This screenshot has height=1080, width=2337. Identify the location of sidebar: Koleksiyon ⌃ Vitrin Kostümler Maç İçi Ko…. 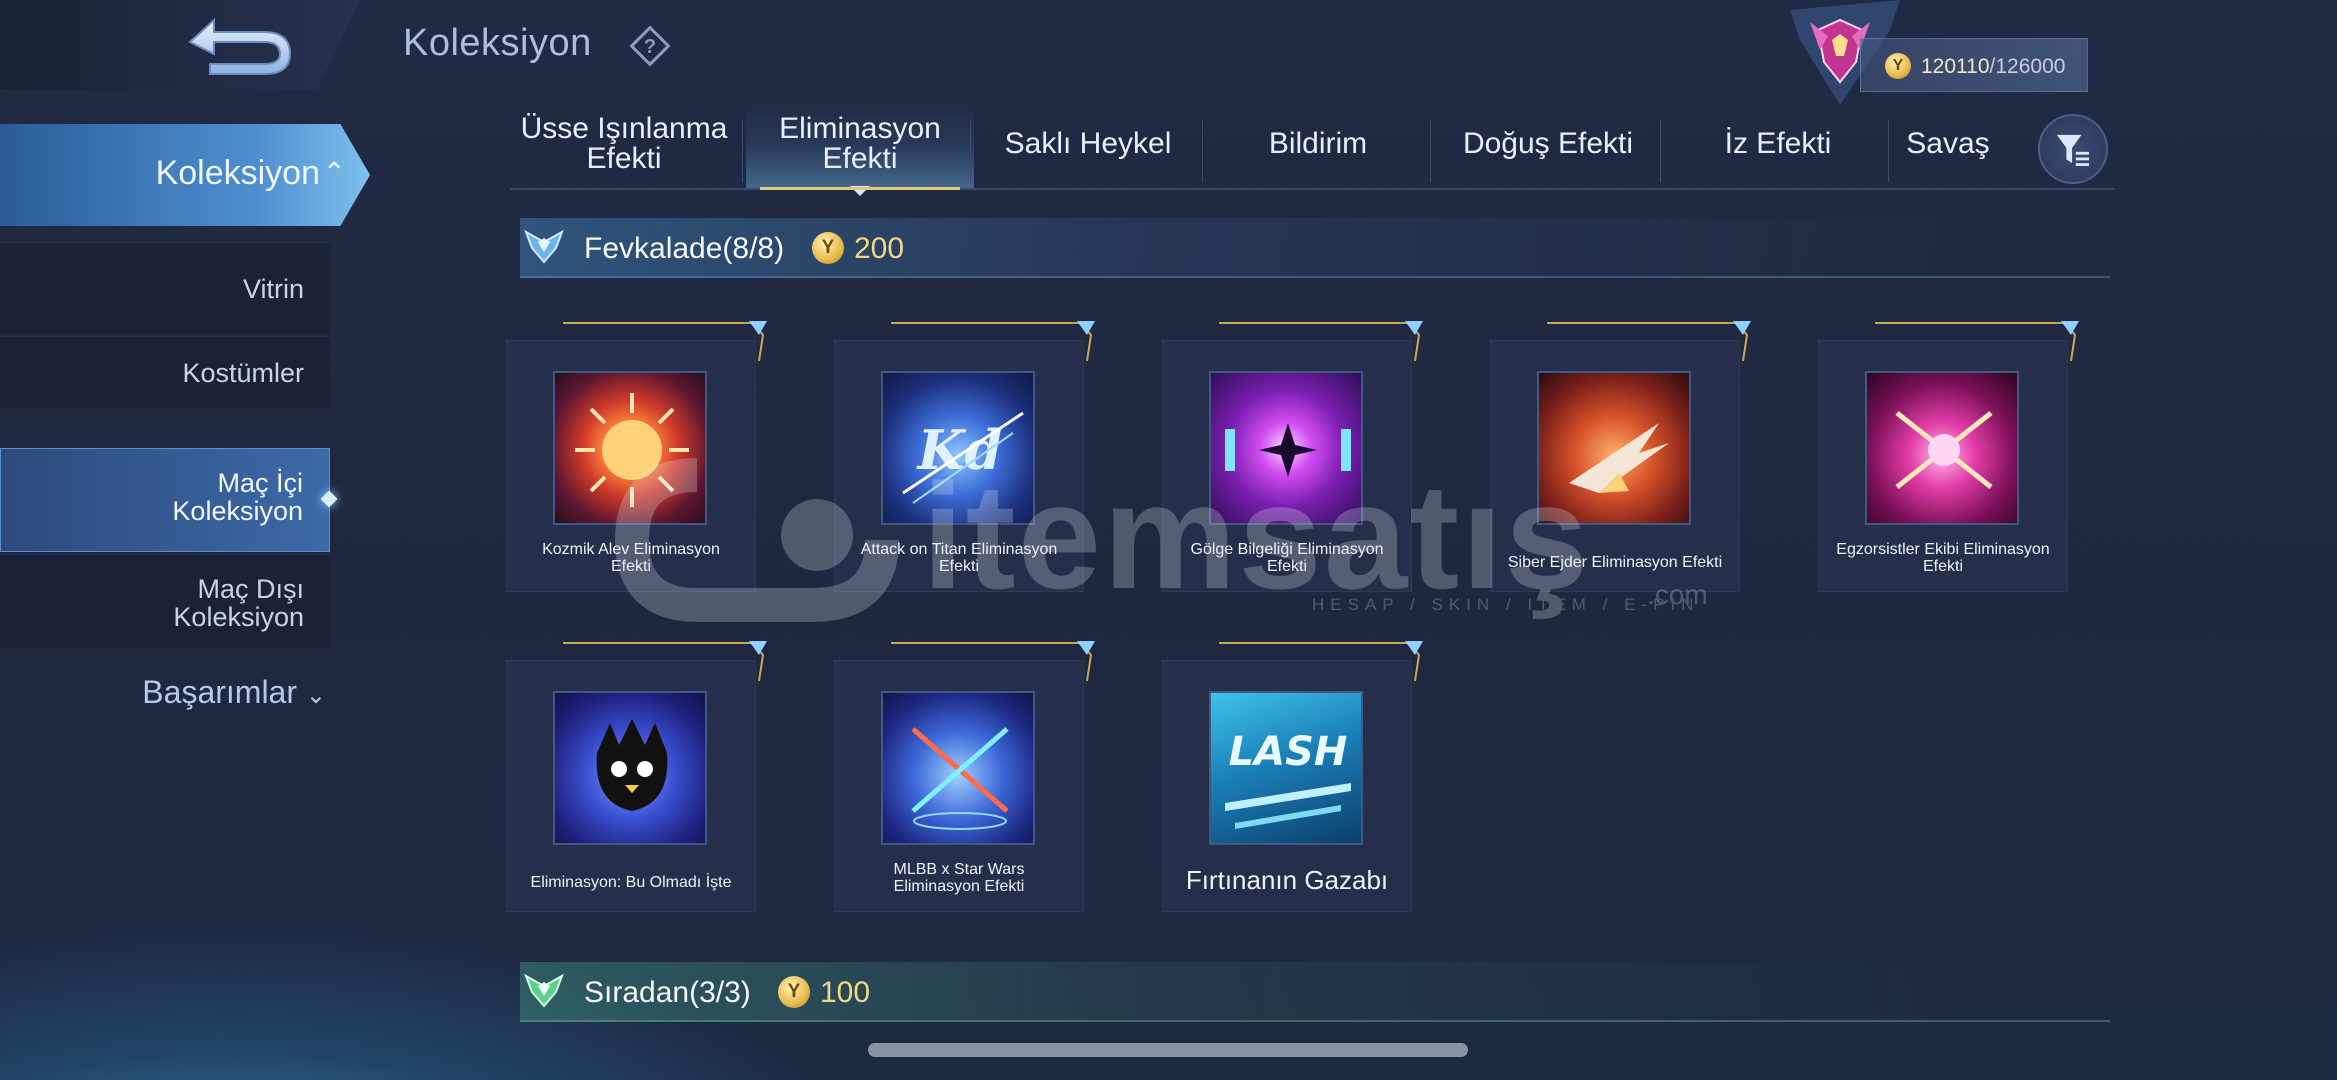
(185, 586).